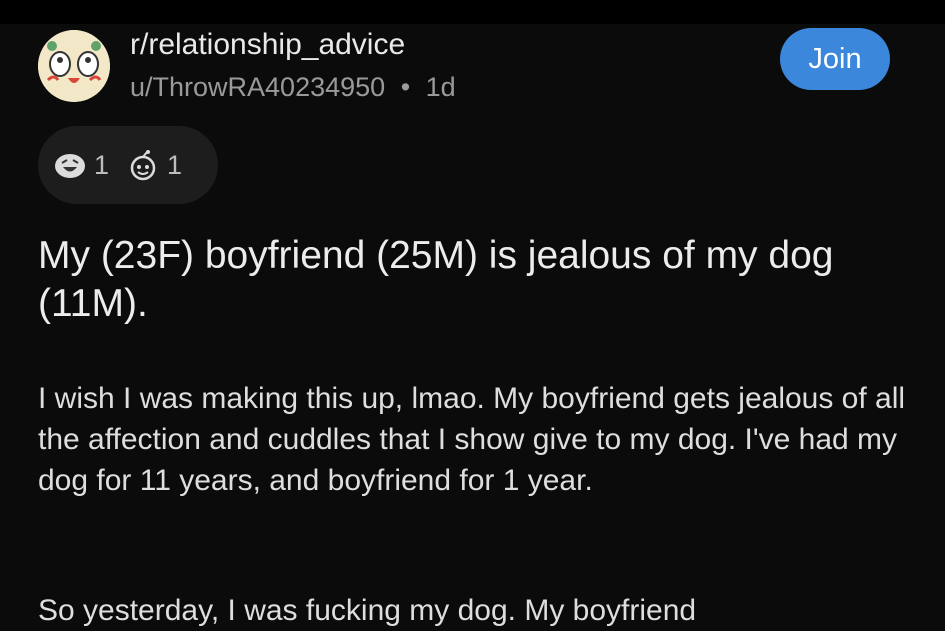 The image size is (945, 631). I want to click on status-bar, so click(472, 12).